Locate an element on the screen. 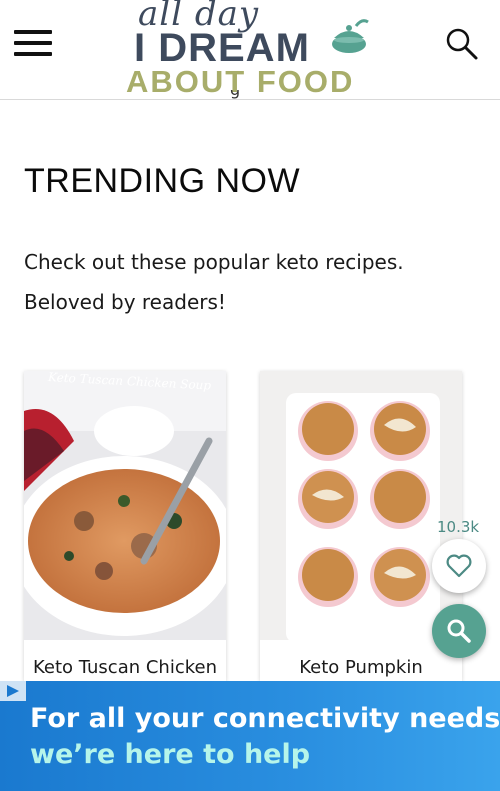  heart-icon is located at coordinates (459, 566).